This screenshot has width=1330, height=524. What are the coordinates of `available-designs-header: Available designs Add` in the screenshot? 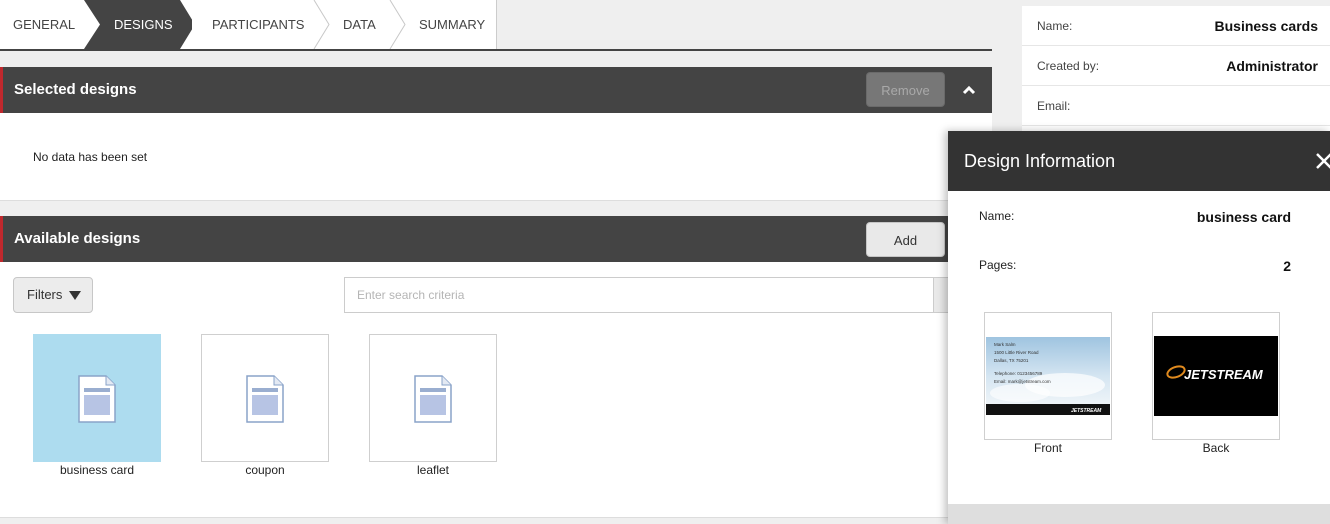 It's located at (496, 239).